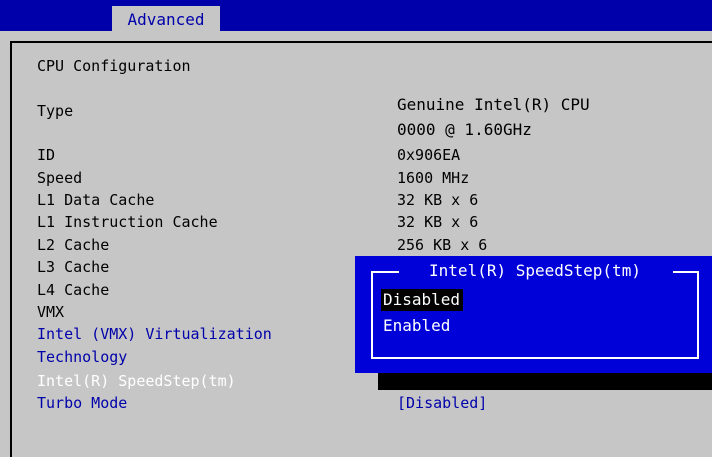 This screenshot has height=457, width=712. I want to click on row-label-l1-instruction-cache: L1 Instruction Cache, so click(127, 222).